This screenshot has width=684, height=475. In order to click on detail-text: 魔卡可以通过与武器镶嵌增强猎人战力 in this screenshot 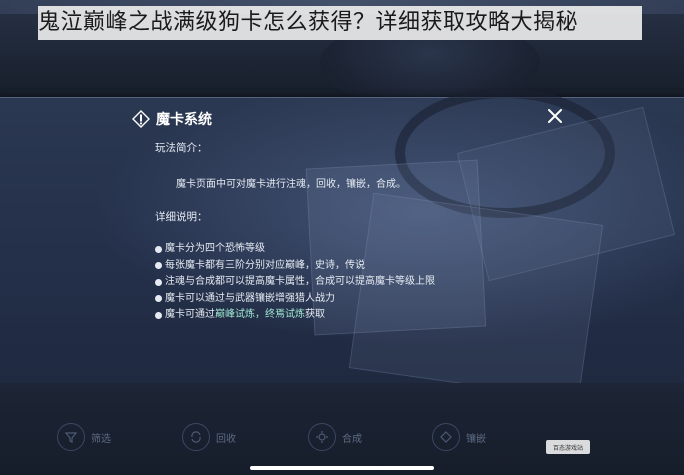, I will do `click(250, 298)`.